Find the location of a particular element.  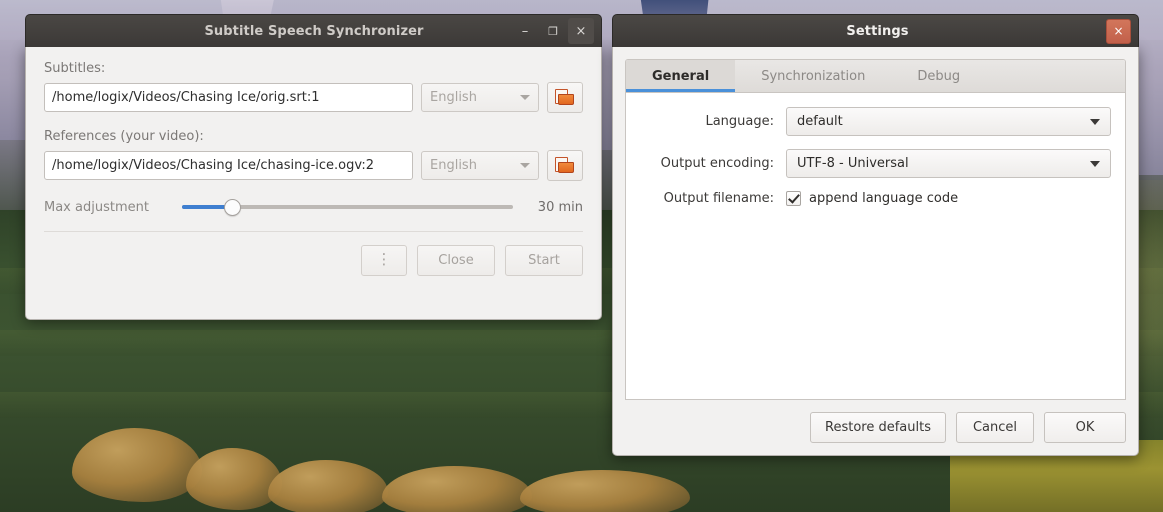

references-label: References (your video): is located at coordinates (124, 136).